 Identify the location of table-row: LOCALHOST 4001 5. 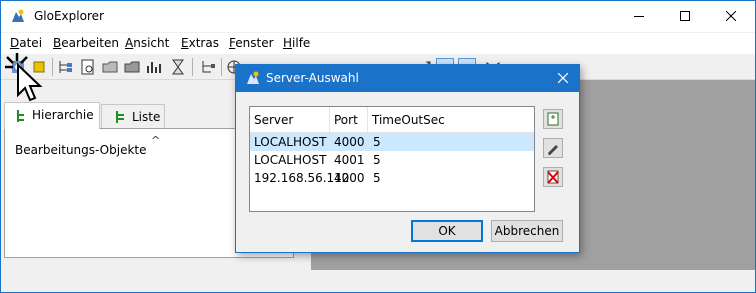
(392, 160).